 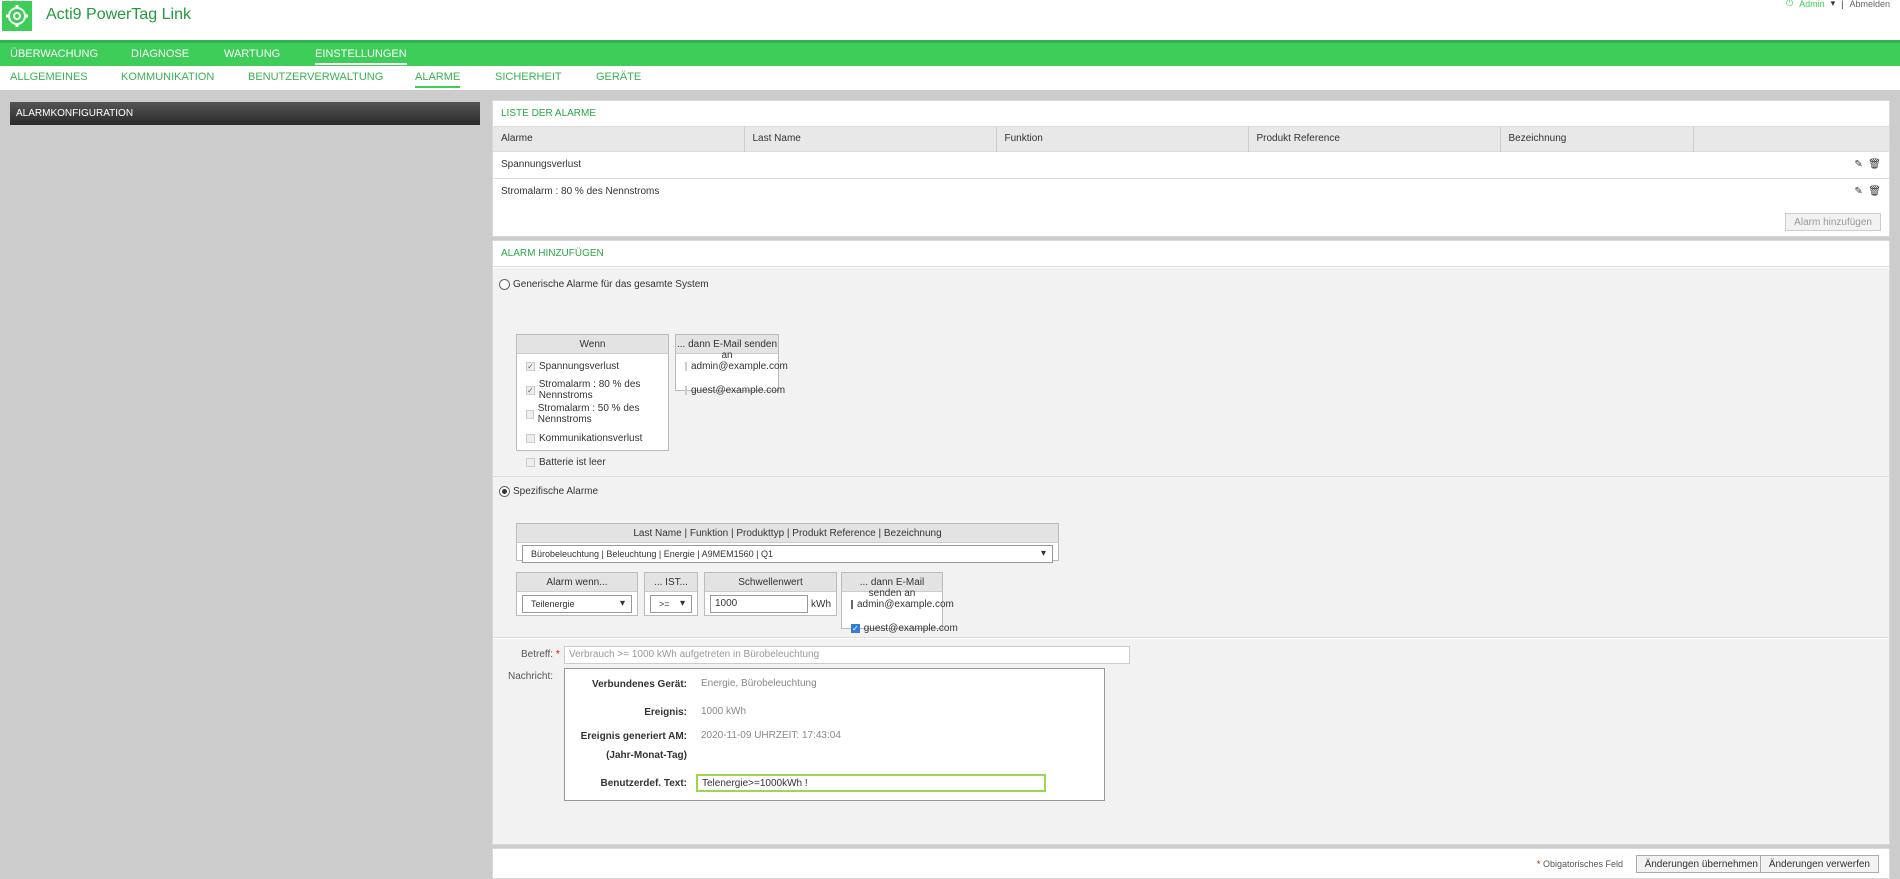 I want to click on col-funktion: Funktion, so click(x=1122, y=139).